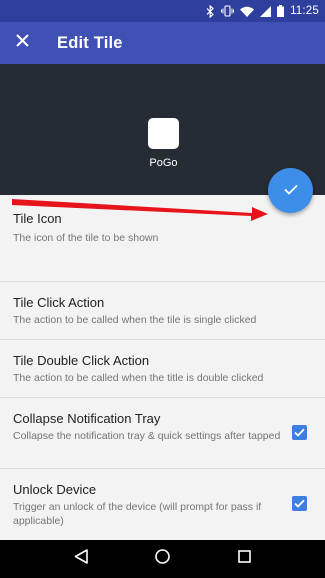  Describe the element at coordinates (162, 11) in the screenshot. I see `status-bar: 11:25` at that location.